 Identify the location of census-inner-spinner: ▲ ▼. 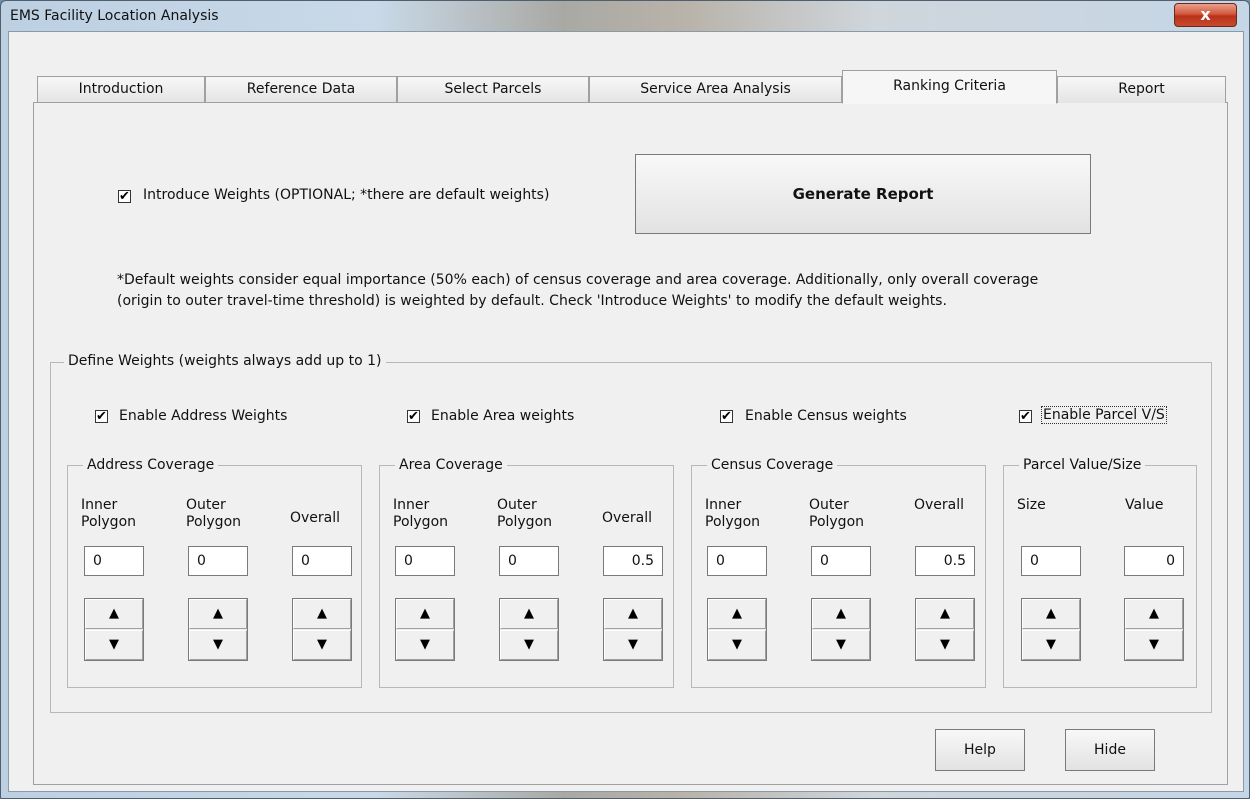
(737, 629).